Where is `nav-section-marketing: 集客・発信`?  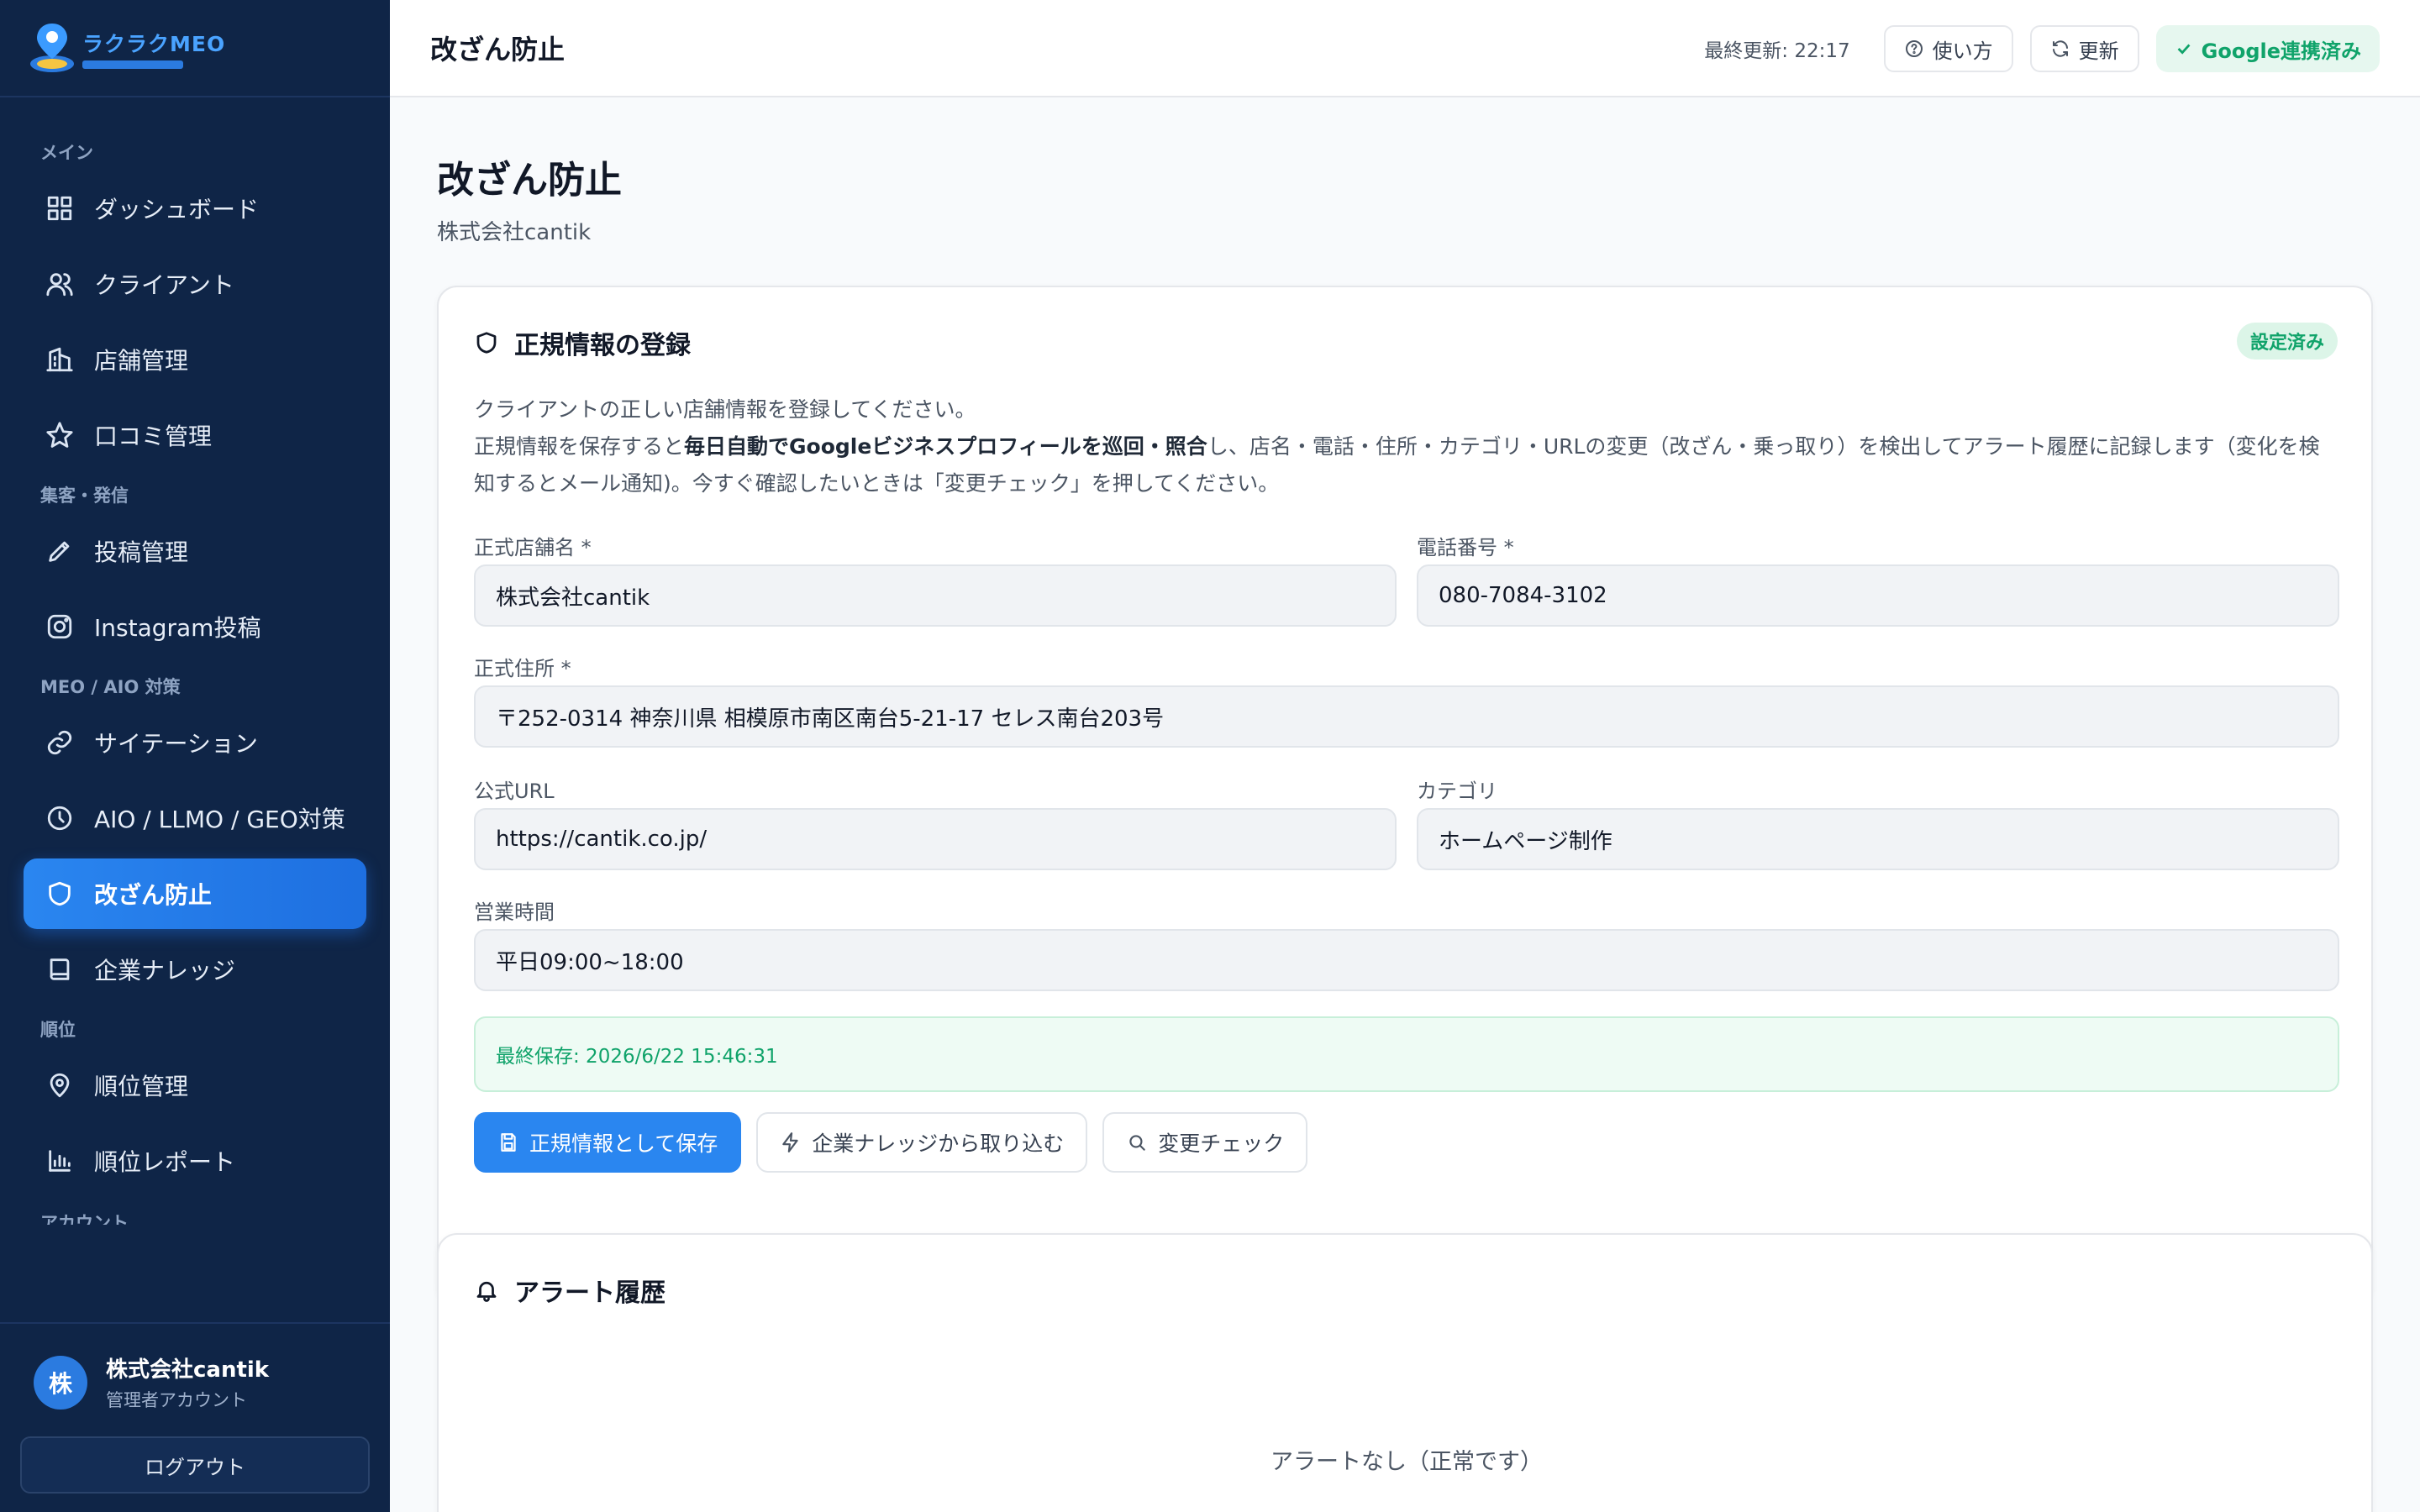
nav-section-marketing: 集客・発信 is located at coordinates (84, 496).